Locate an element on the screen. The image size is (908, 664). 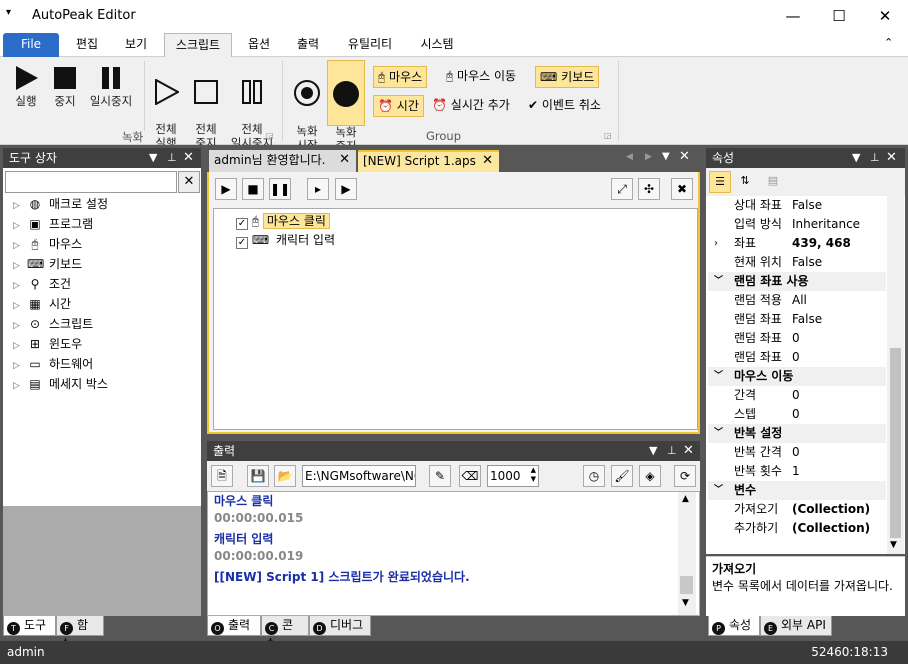
property-row: › 좌표 439, 468 is located at coordinates (797, 243).